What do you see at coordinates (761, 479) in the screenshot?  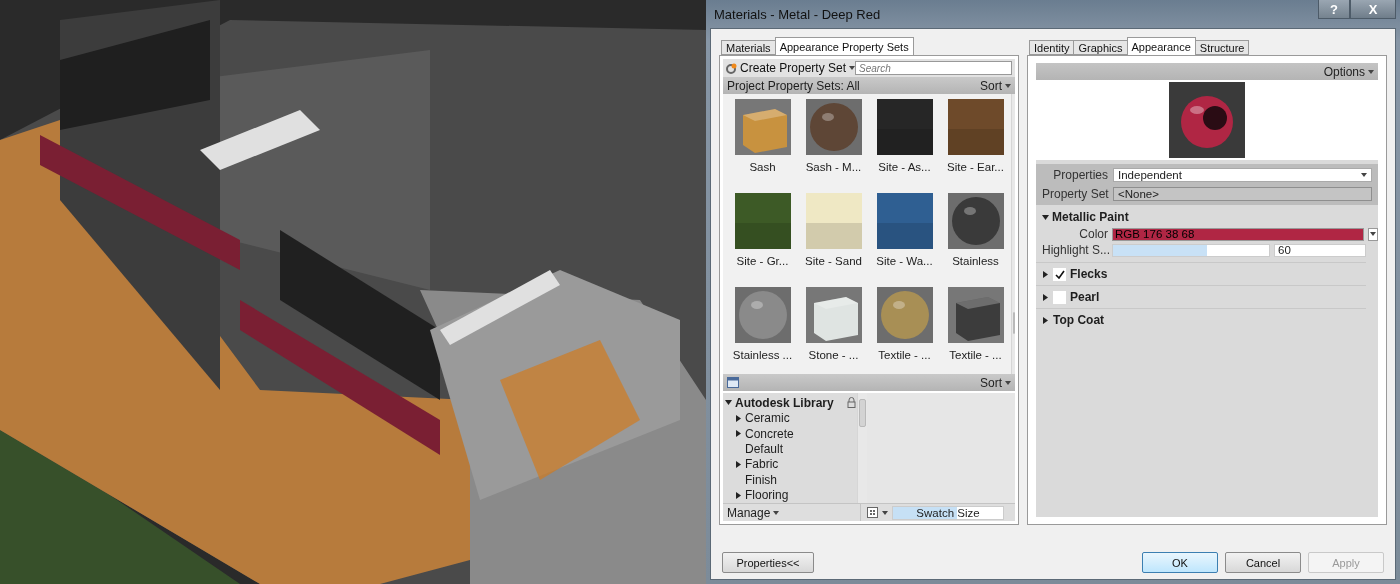 I see `tree-item: Finish` at bounding box center [761, 479].